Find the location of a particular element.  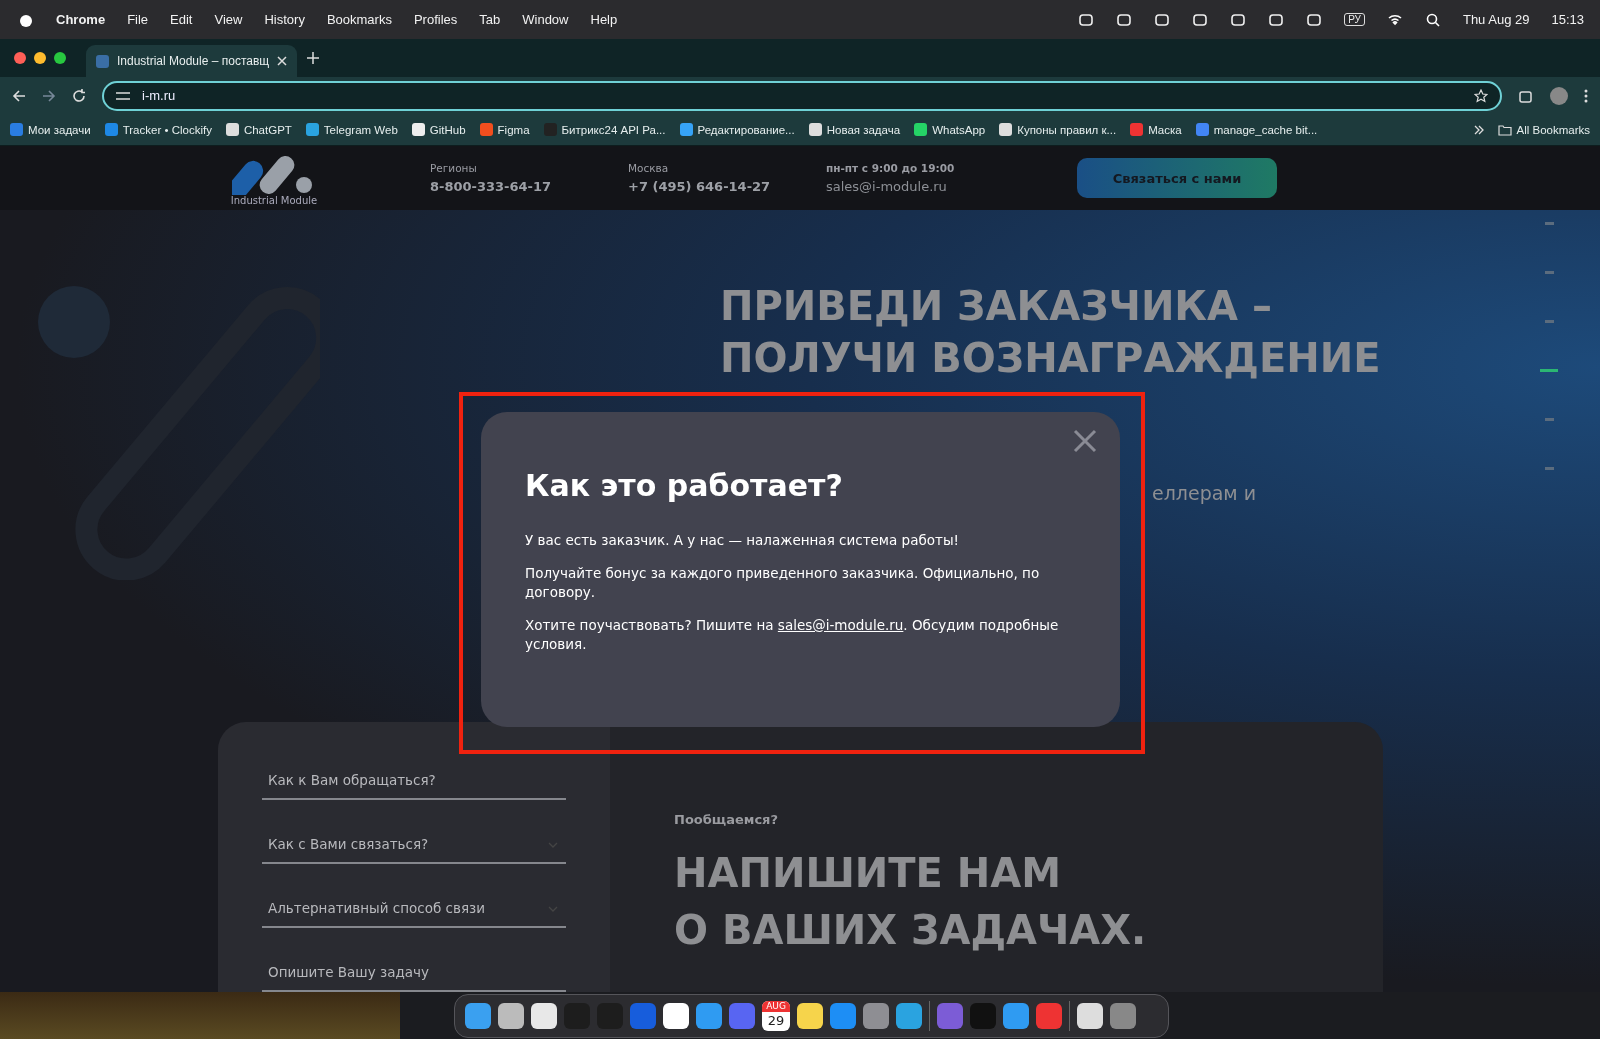

phone-number: 8-800-333-64-17 is located at coordinates (491, 186).